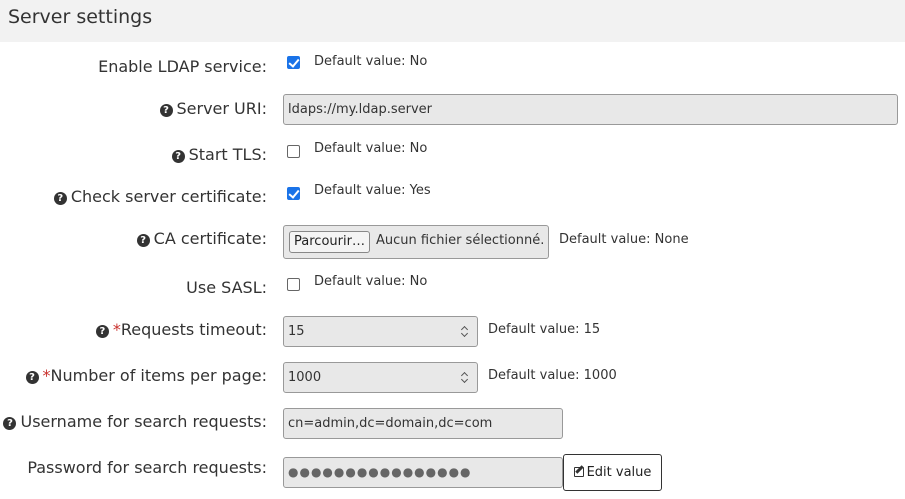 The image size is (905, 499). Describe the element at coordinates (293, 62) in the screenshot. I see `checkbox-enable-ldap` at that location.